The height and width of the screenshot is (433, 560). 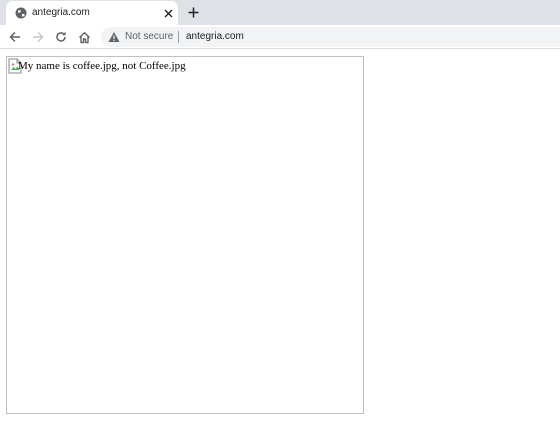 What do you see at coordinates (168, 13) in the screenshot?
I see `close-icon` at bounding box center [168, 13].